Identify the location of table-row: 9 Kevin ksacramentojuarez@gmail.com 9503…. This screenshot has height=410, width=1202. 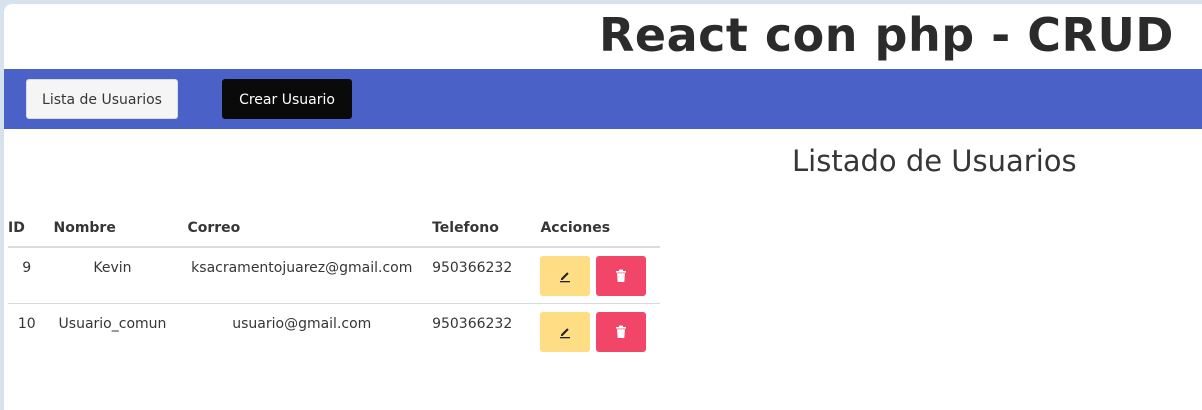
(334, 275).